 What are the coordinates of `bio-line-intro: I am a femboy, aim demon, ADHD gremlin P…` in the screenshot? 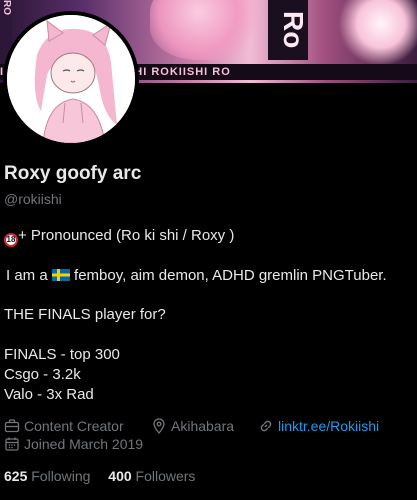 It's located at (211, 275).